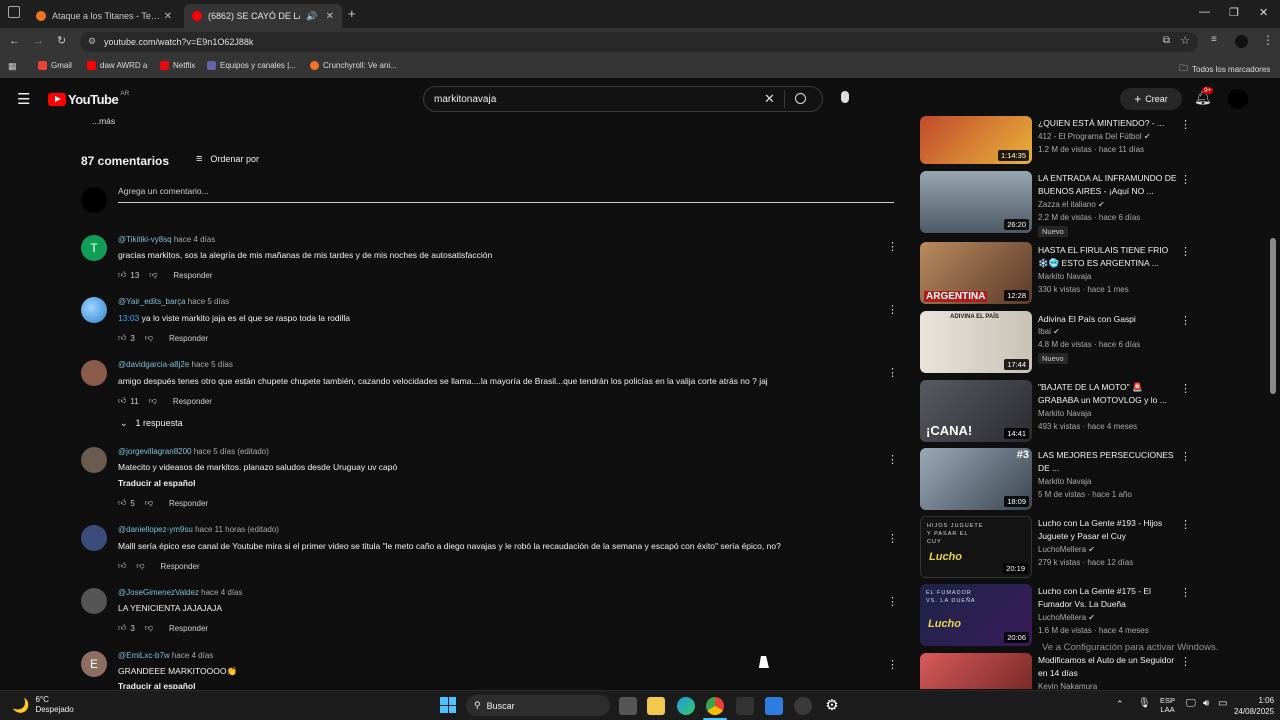  What do you see at coordinates (88, 98) in the screenshot?
I see `youtube-logo: YouTube AR` at bounding box center [88, 98].